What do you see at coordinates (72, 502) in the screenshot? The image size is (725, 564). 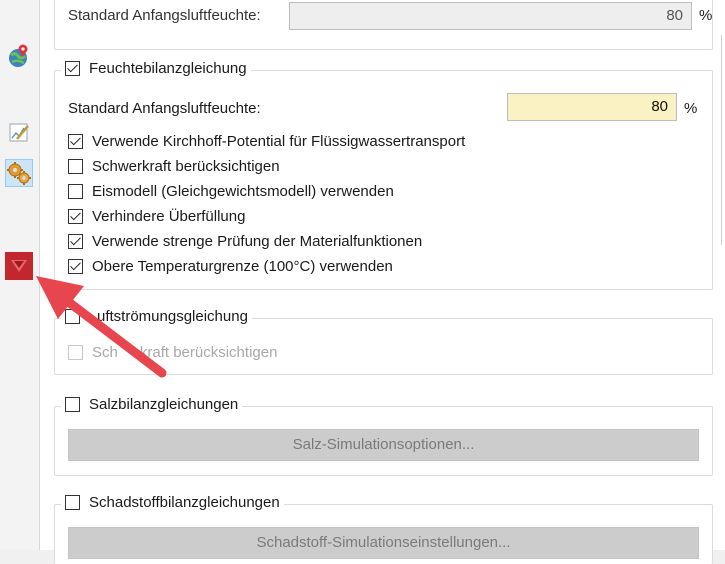 I see `pollutant-balance-checkbox` at bounding box center [72, 502].